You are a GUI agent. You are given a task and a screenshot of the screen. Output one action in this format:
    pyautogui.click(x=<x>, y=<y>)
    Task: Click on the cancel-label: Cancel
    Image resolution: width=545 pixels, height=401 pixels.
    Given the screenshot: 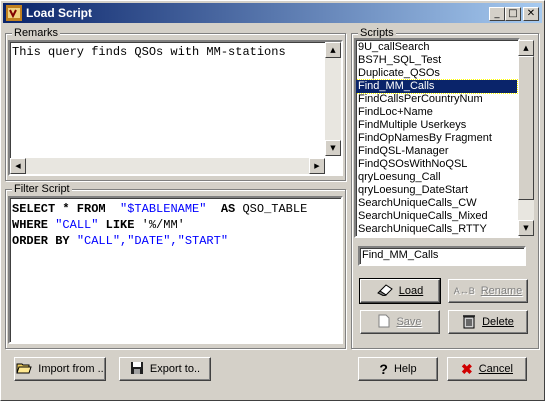 What is the action you would take?
    pyautogui.click(x=495, y=369)
    